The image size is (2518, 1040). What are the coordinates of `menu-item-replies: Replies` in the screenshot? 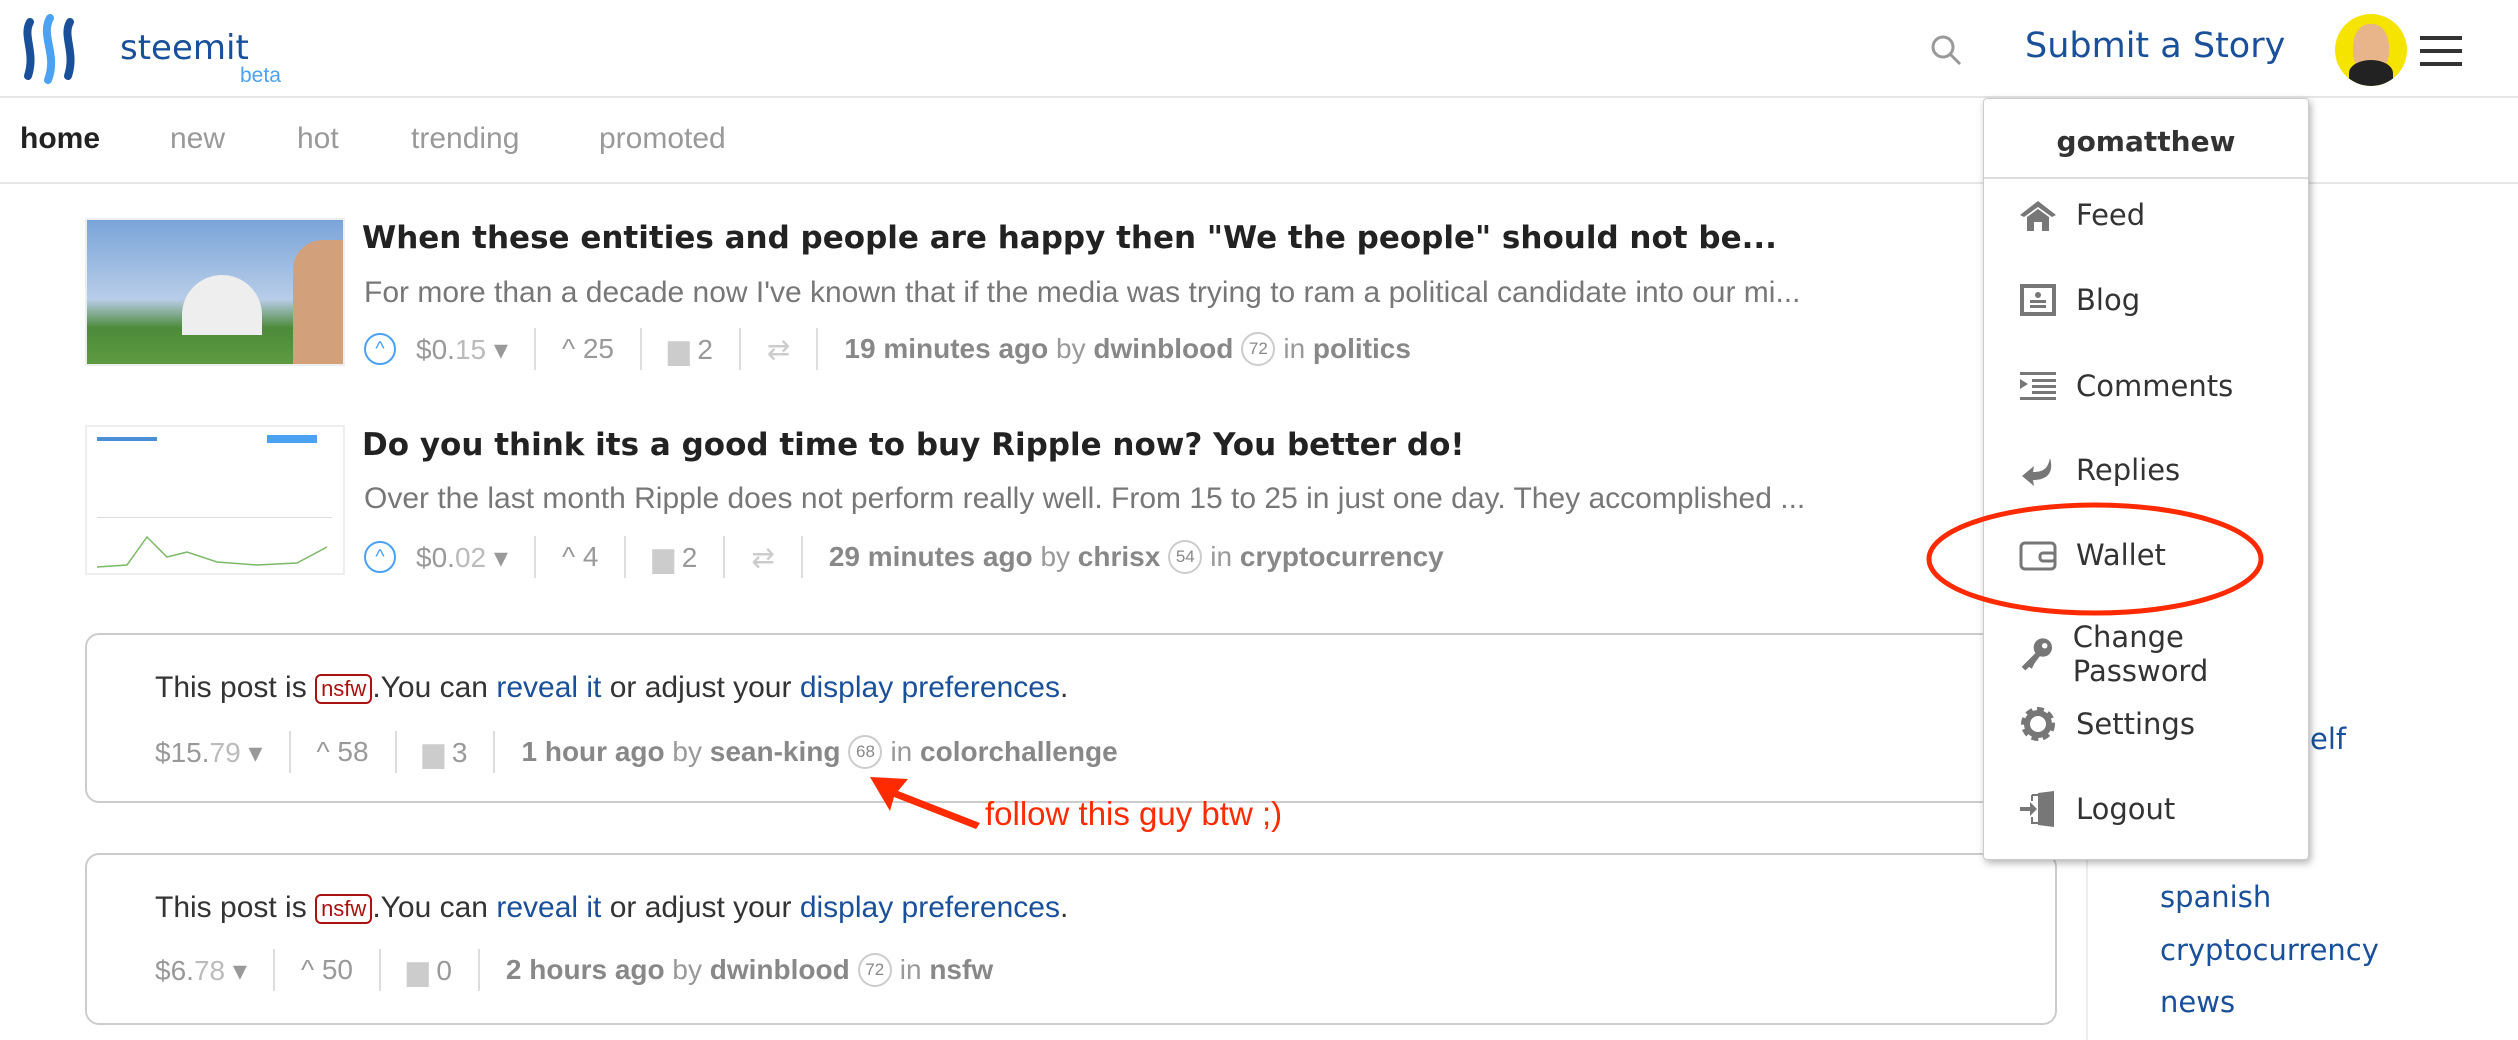 It's located at (2099, 470).